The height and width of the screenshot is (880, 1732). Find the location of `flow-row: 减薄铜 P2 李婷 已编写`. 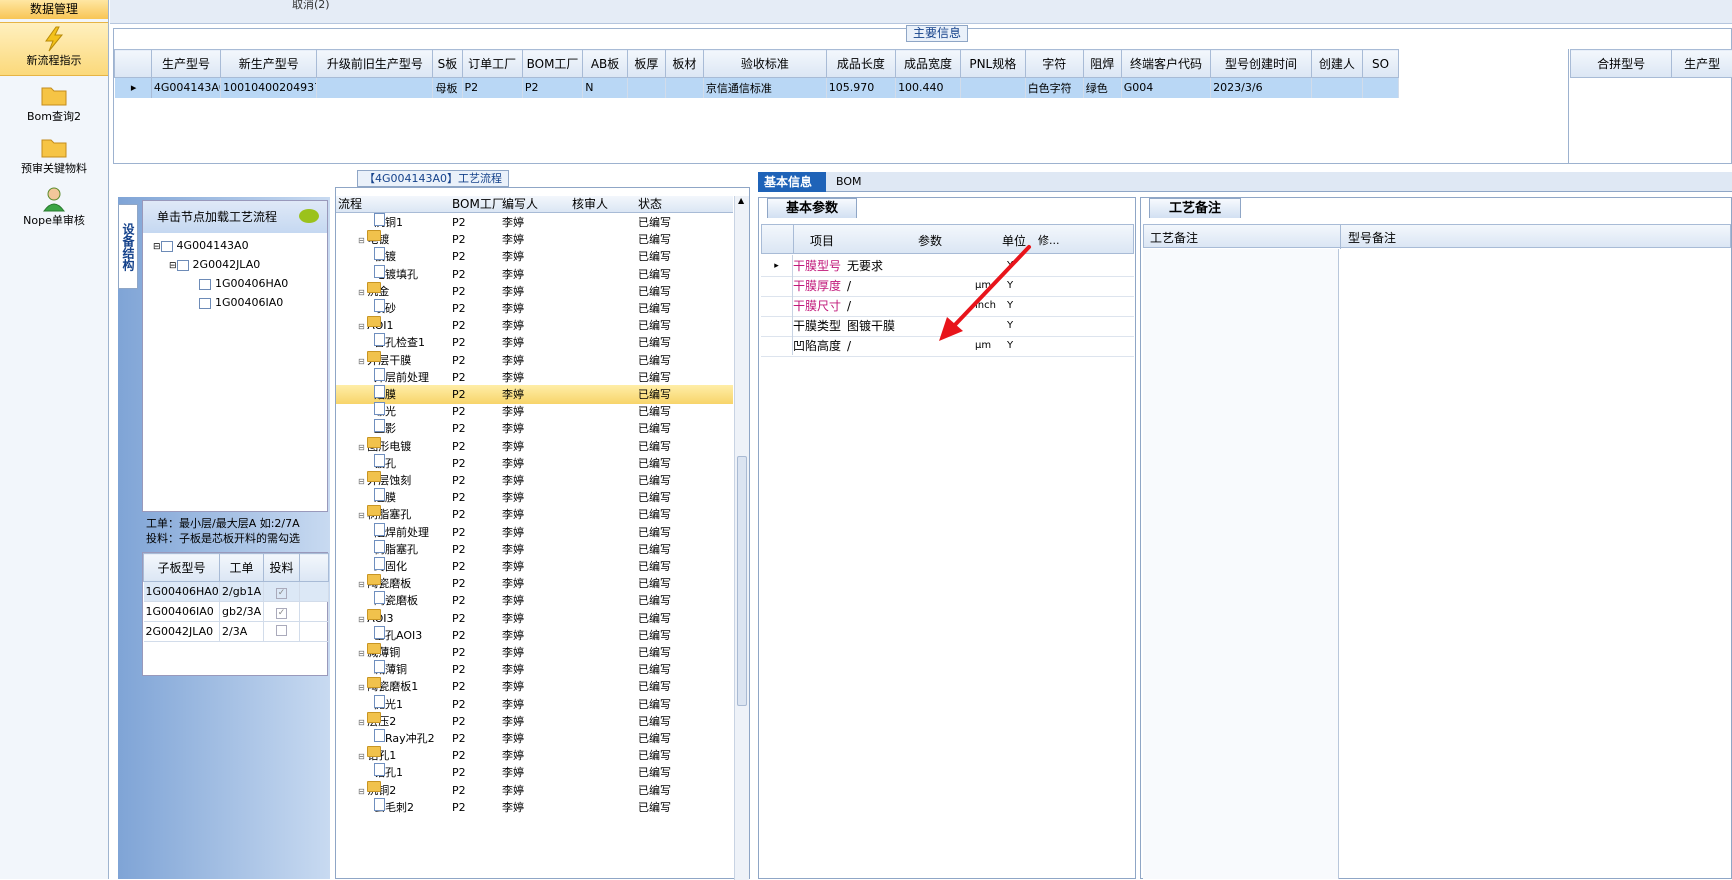

flow-row: 减薄铜 P2 李婷 已编写 is located at coordinates (534, 669).